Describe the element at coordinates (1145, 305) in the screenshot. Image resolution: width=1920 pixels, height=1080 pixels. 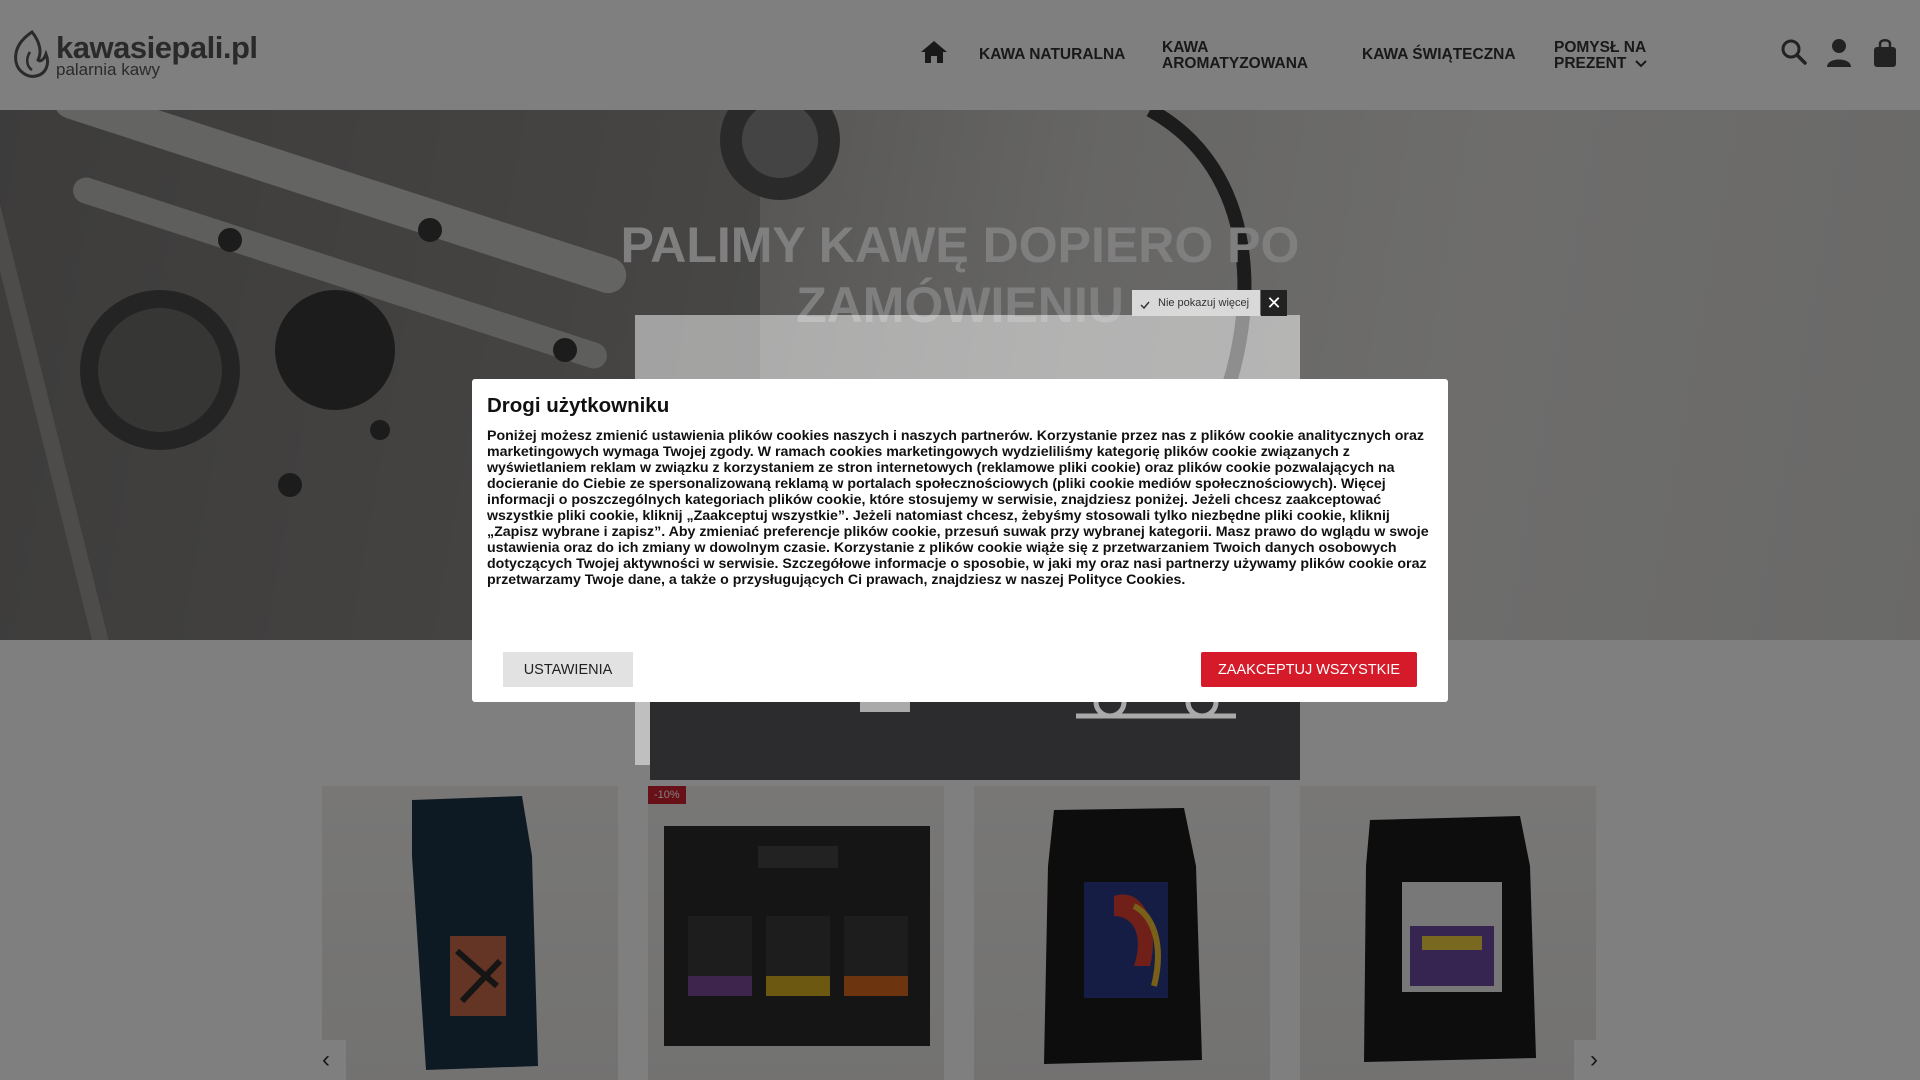
I see `checkmark-icon` at that location.